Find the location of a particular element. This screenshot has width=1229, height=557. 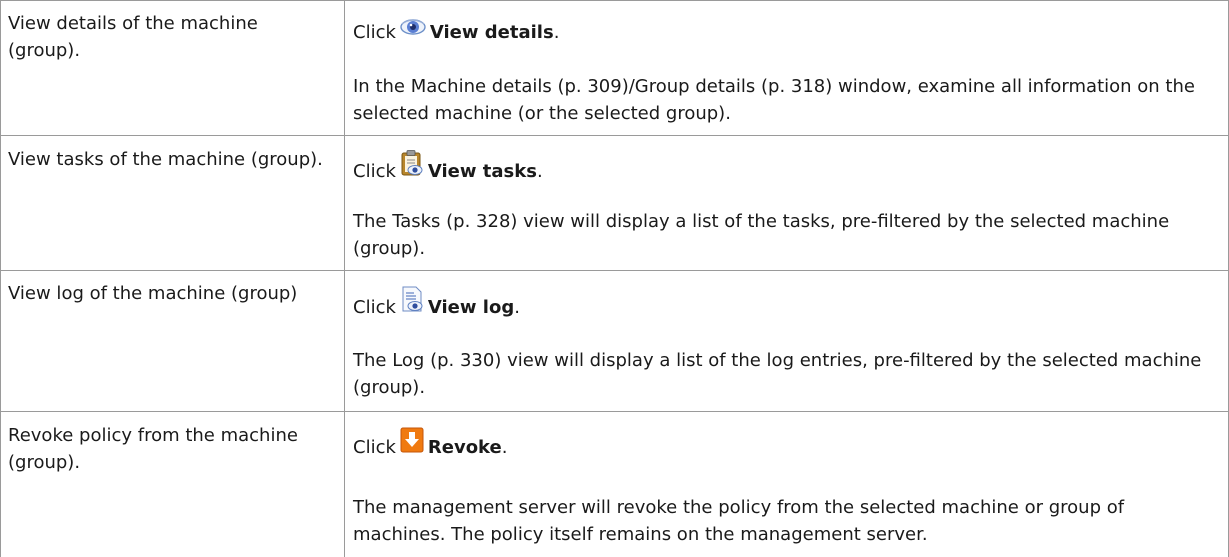

task-cell: View details of the machine (group). is located at coordinates (172, 67).